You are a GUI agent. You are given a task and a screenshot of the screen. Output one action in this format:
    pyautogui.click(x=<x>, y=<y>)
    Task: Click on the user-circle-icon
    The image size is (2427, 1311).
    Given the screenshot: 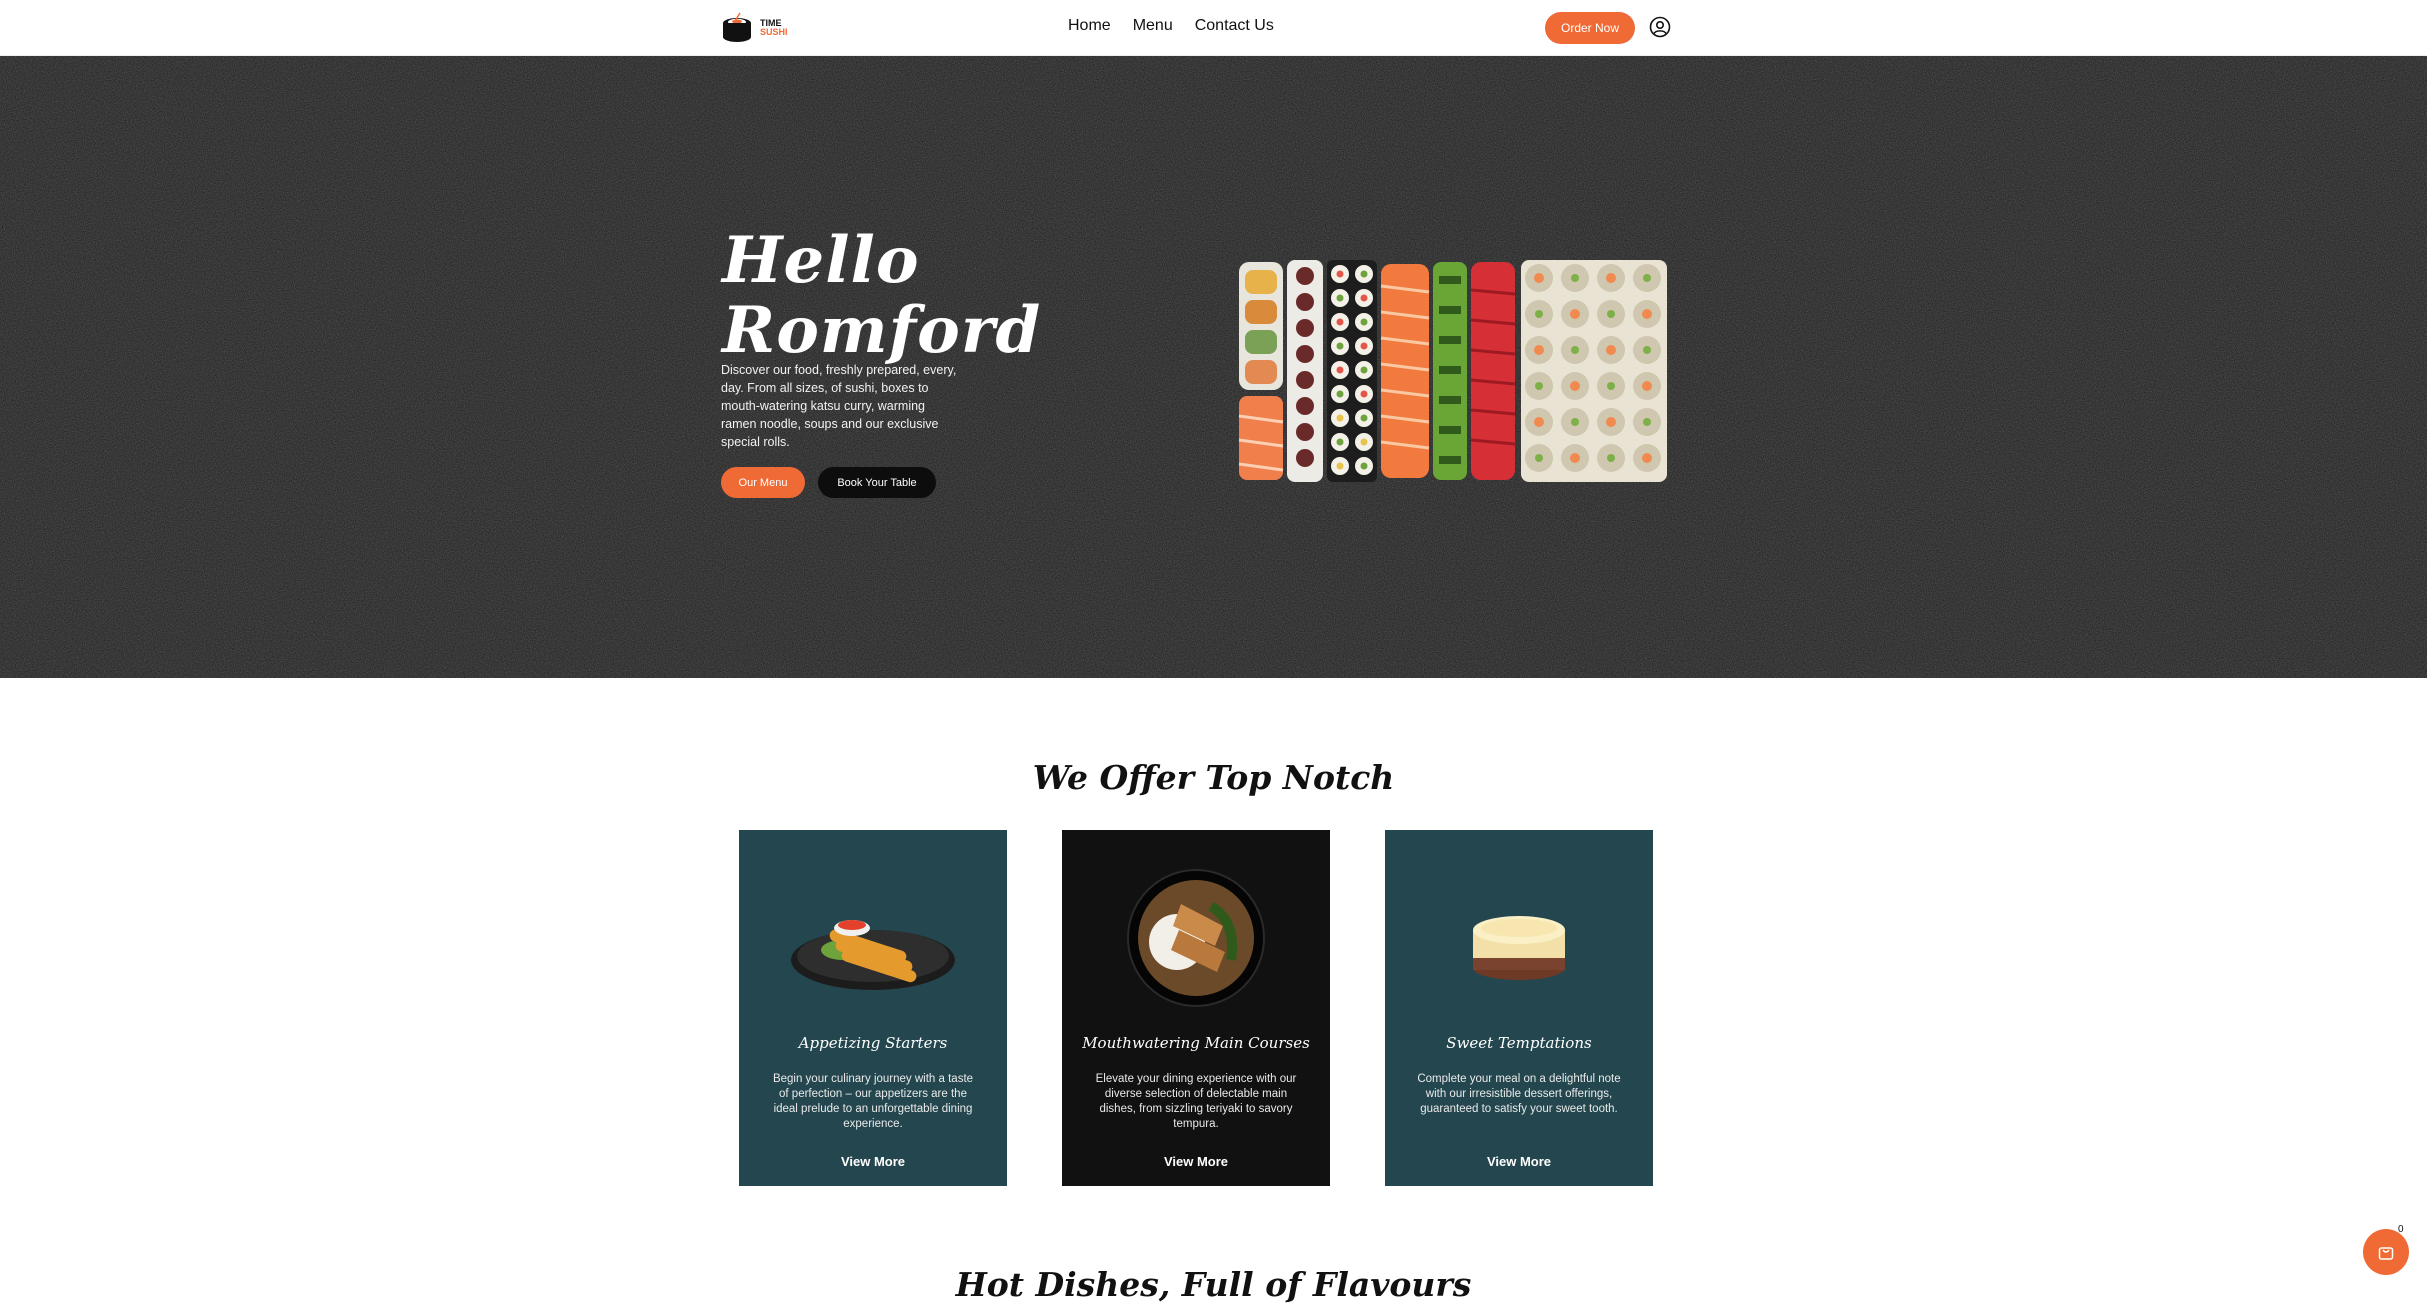 What is the action you would take?
    pyautogui.click(x=1660, y=27)
    